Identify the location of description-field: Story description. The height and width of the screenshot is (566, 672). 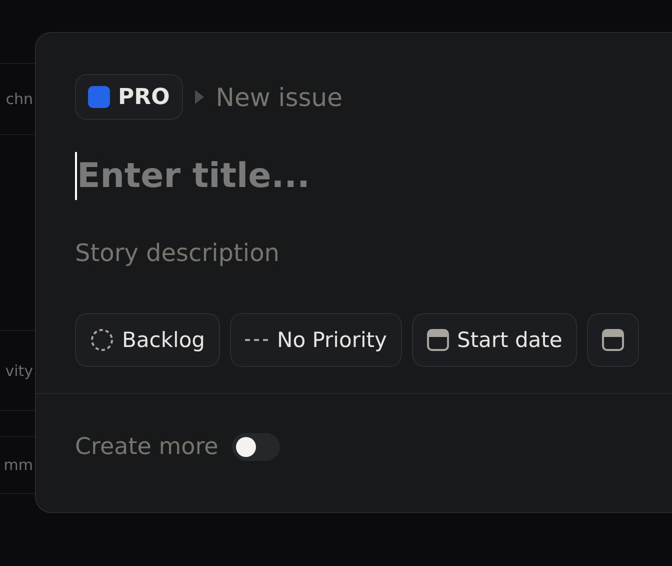
(275, 253).